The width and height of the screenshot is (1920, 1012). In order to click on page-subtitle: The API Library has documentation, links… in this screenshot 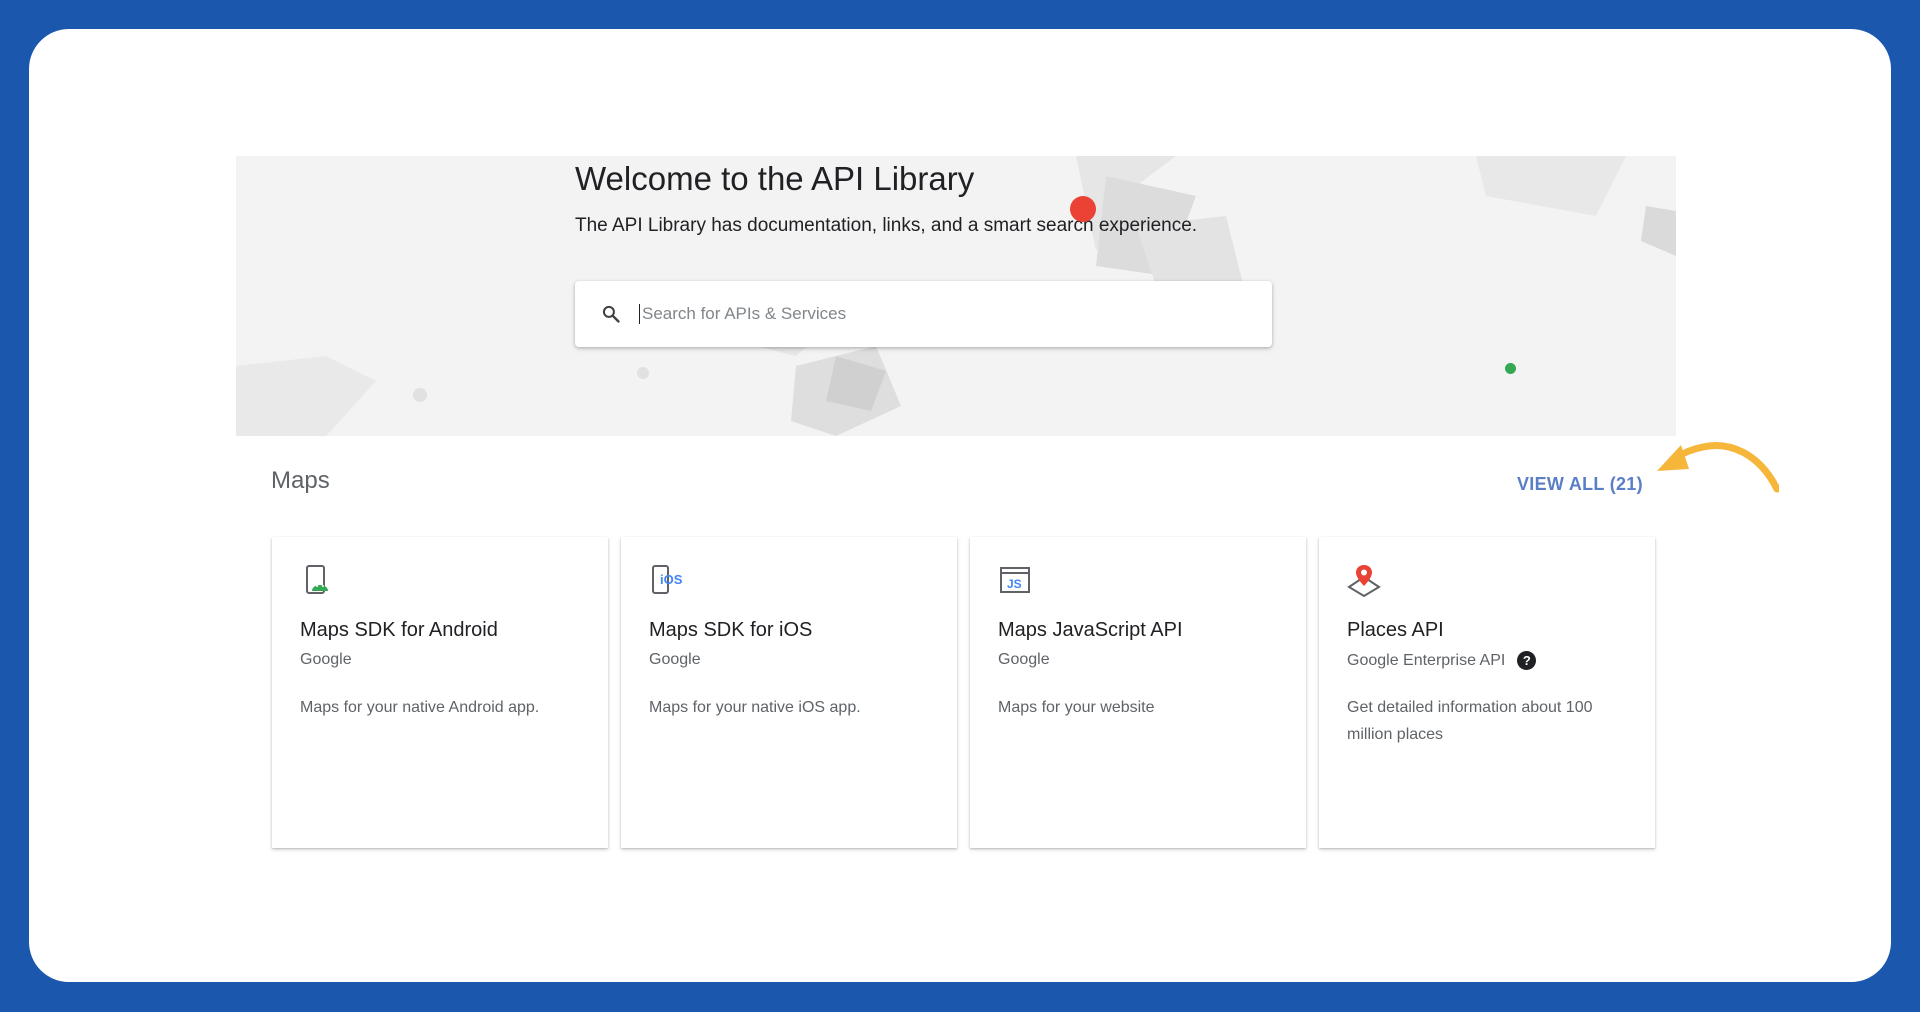, I will do `click(886, 225)`.